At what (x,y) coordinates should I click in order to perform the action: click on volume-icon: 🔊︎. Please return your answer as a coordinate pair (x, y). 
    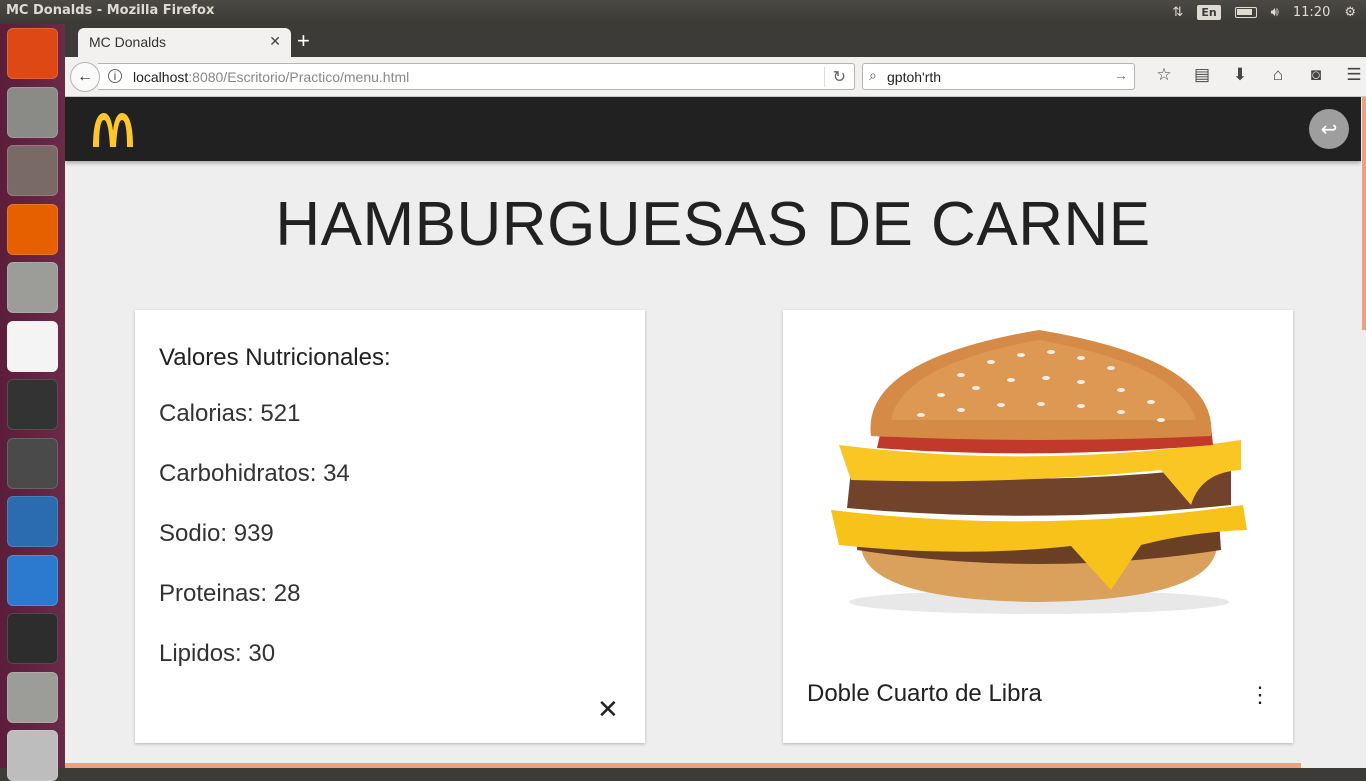
    Looking at the image, I should click on (1275, 12).